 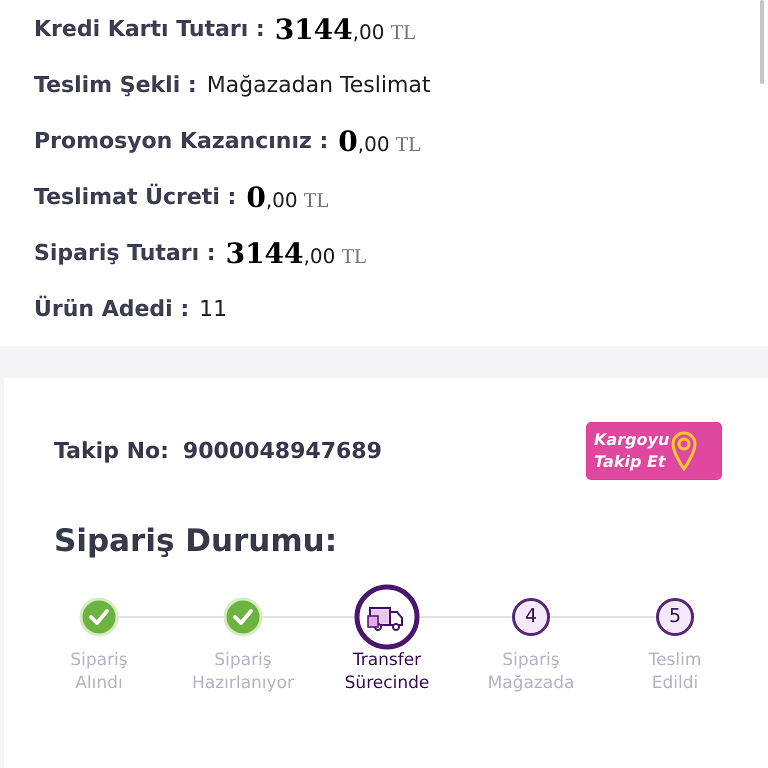 What do you see at coordinates (387, 671) in the screenshot?
I see `step-label: Transfer Sürecinde` at bounding box center [387, 671].